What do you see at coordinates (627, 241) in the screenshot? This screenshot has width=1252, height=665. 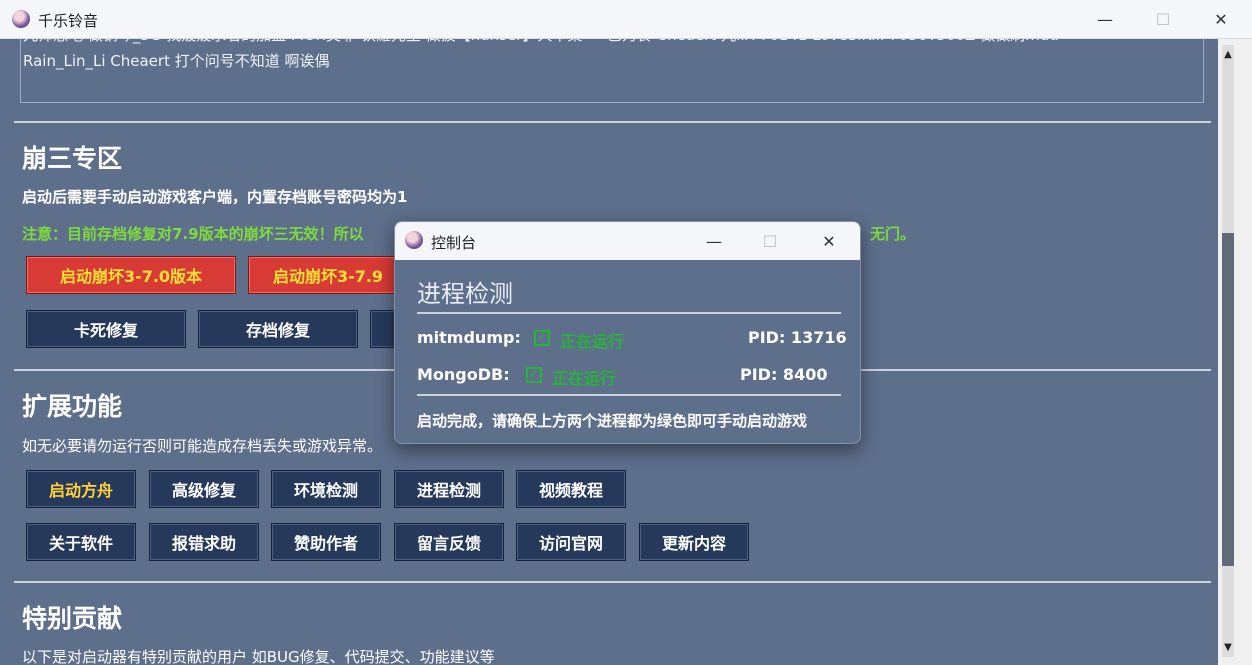 I see `console-titlebar: 控制台 — ☐ ✕` at bounding box center [627, 241].